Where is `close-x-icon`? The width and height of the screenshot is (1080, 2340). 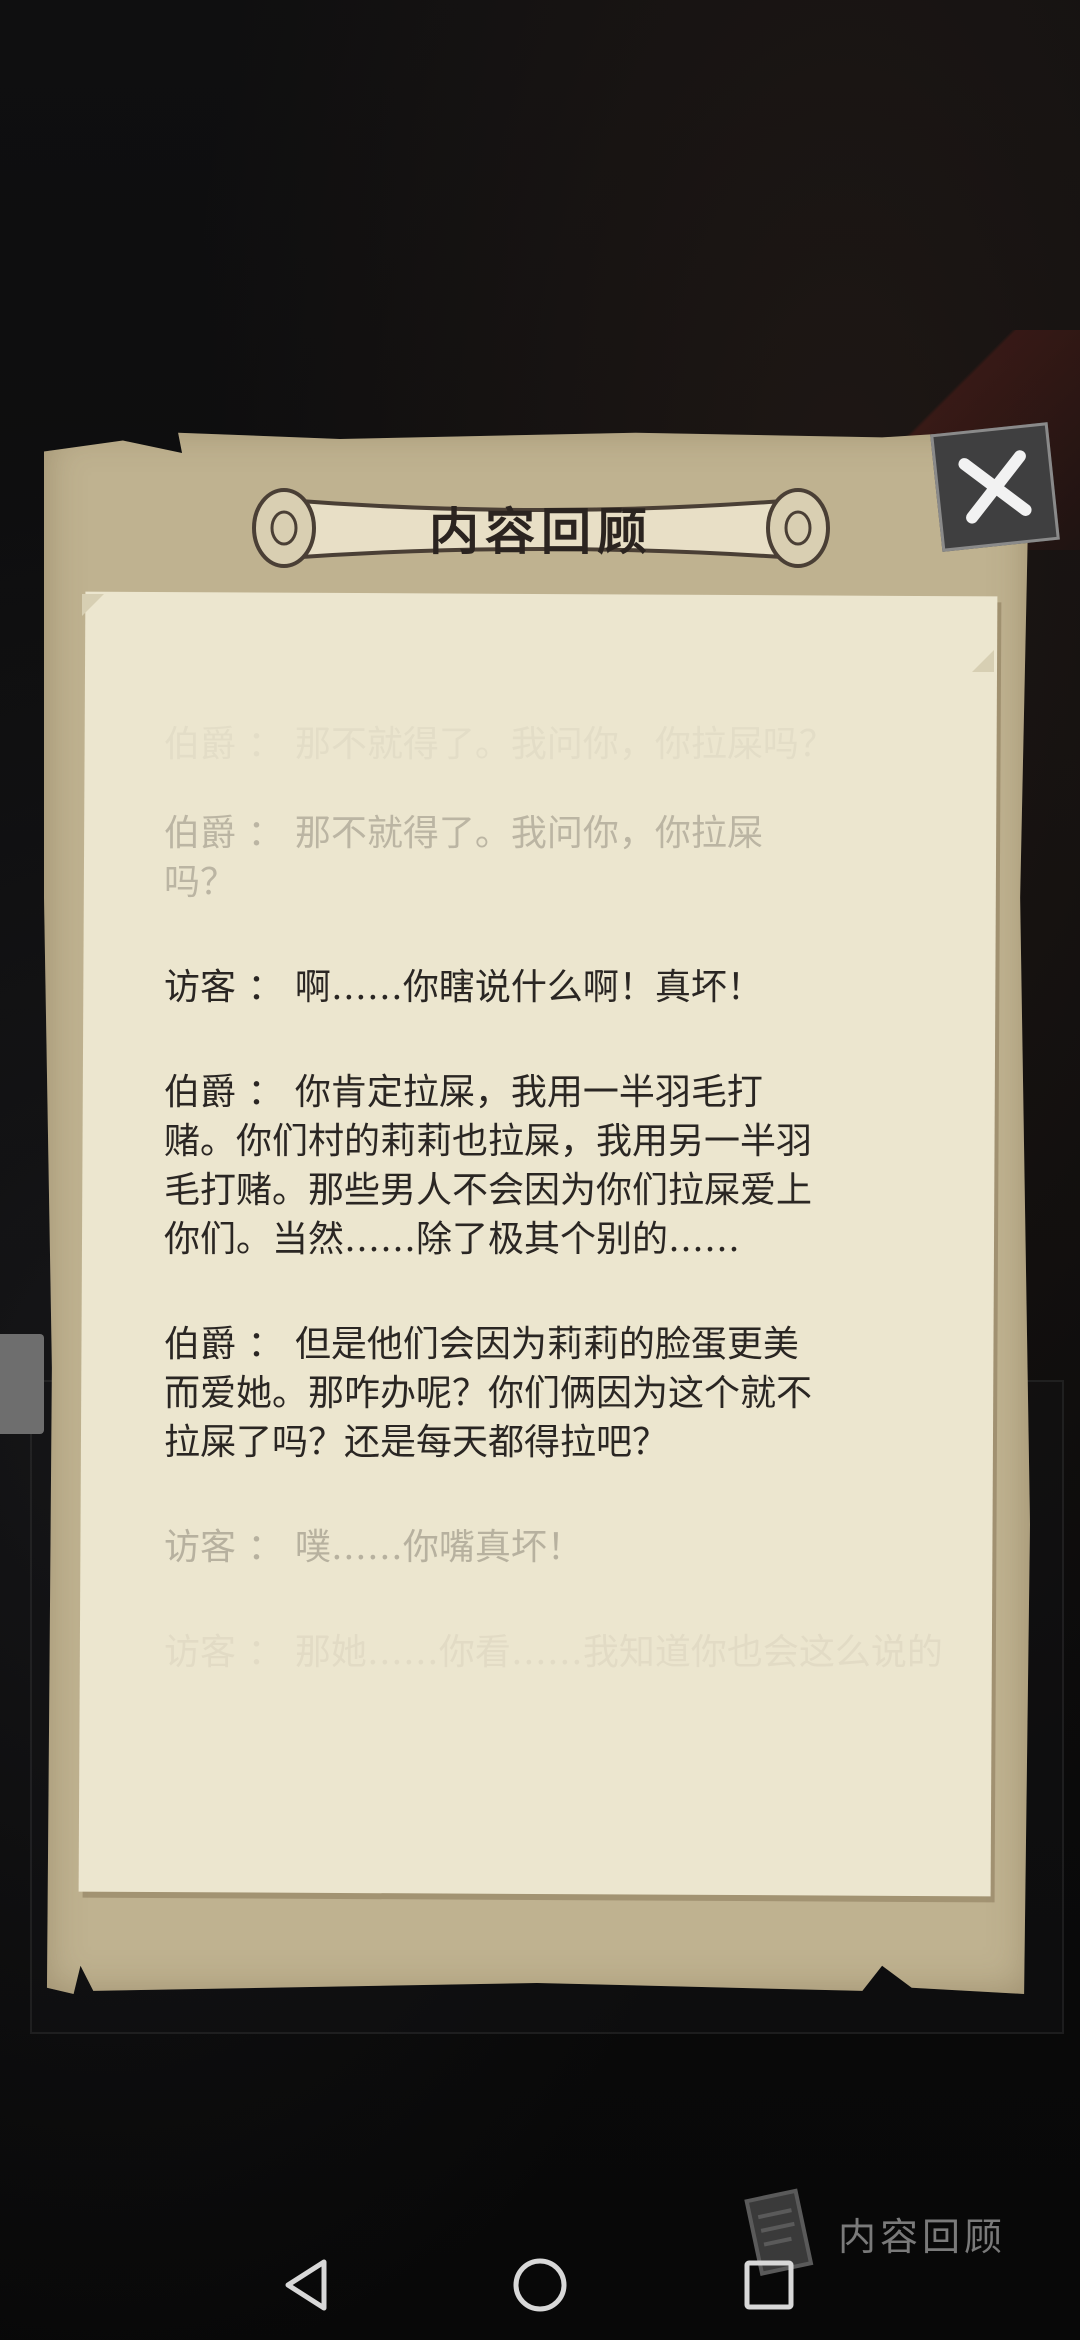 close-x-icon is located at coordinates (995, 487).